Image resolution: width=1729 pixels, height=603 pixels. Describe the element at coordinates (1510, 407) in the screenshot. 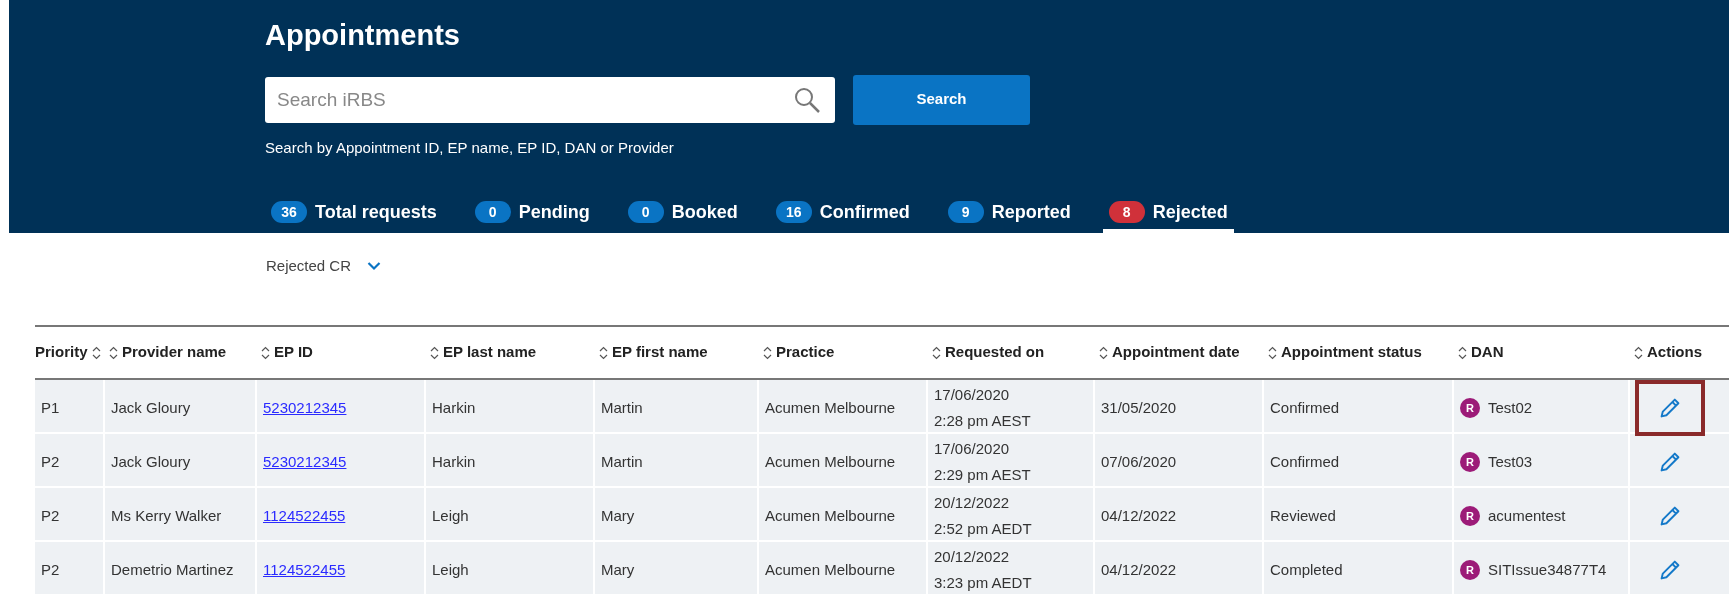

I see `dan-text: Test02` at that location.